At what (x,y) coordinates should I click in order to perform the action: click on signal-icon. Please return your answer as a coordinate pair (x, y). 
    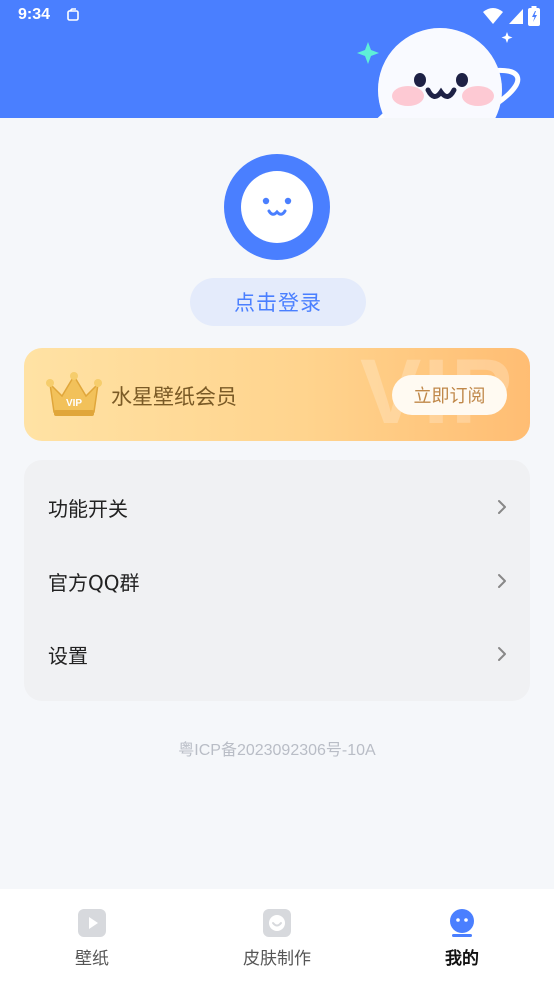
    Looking at the image, I should click on (516, 16).